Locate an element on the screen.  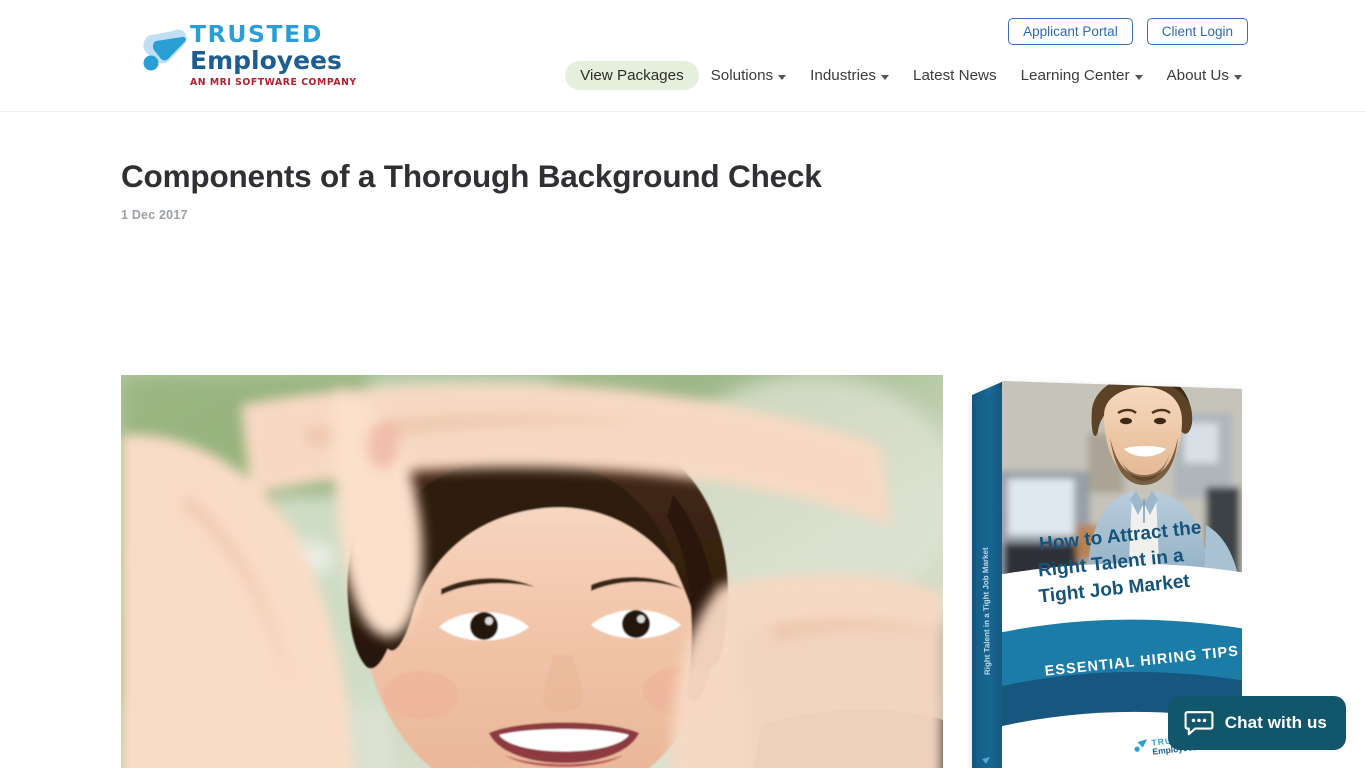
nav-item-industries: Industries is located at coordinates (849, 75).